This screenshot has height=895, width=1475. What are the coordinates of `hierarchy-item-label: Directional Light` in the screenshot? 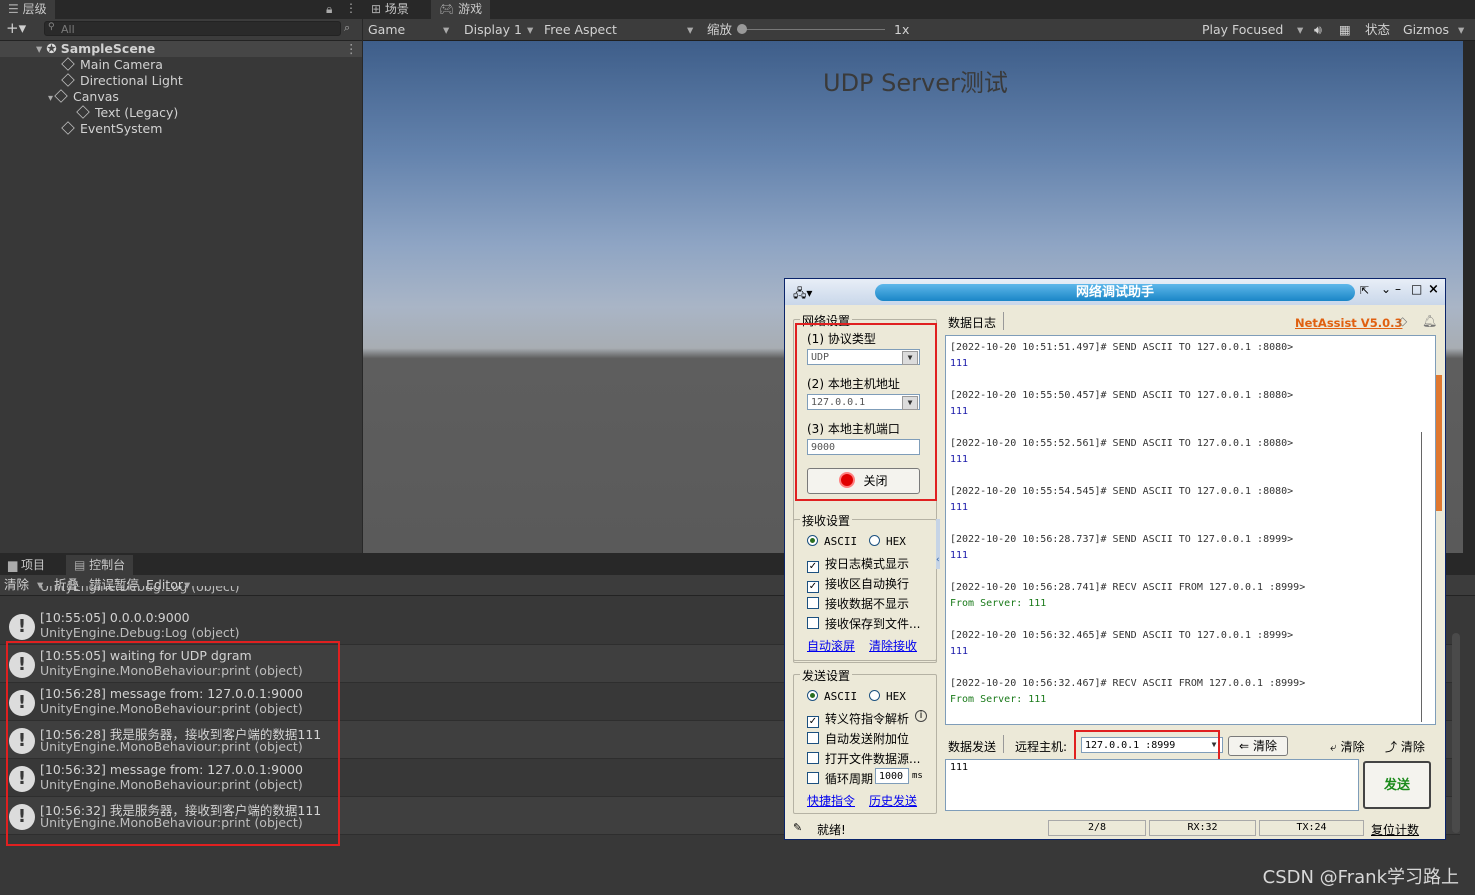 It's located at (131, 80).